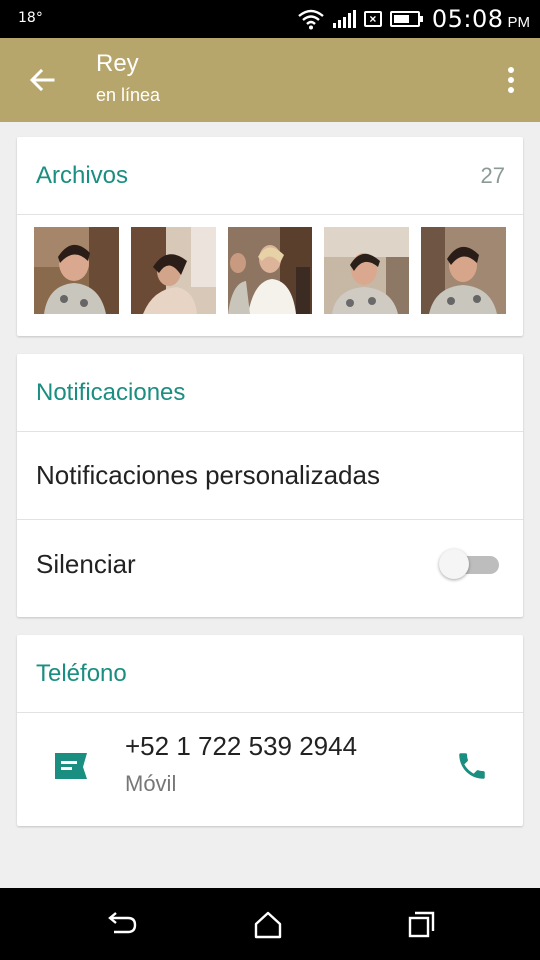  I want to click on phone-type: Móvil, so click(151, 783).